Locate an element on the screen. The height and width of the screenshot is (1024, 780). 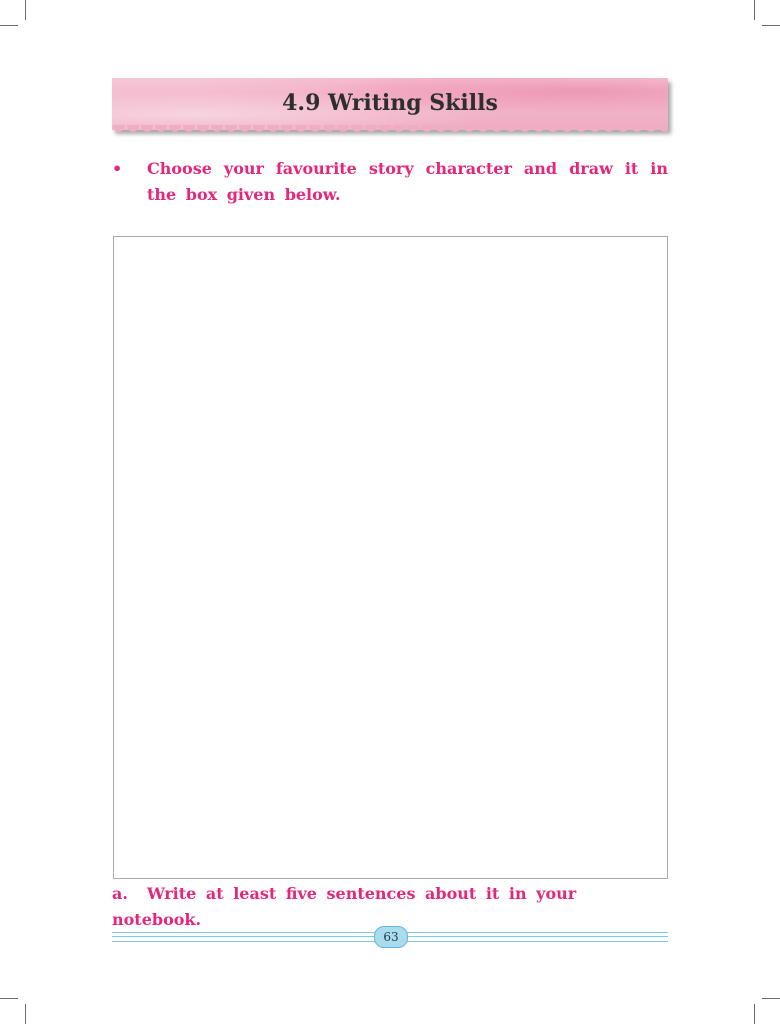
section-title: 4.9 Writing Skills is located at coordinates (390, 103).